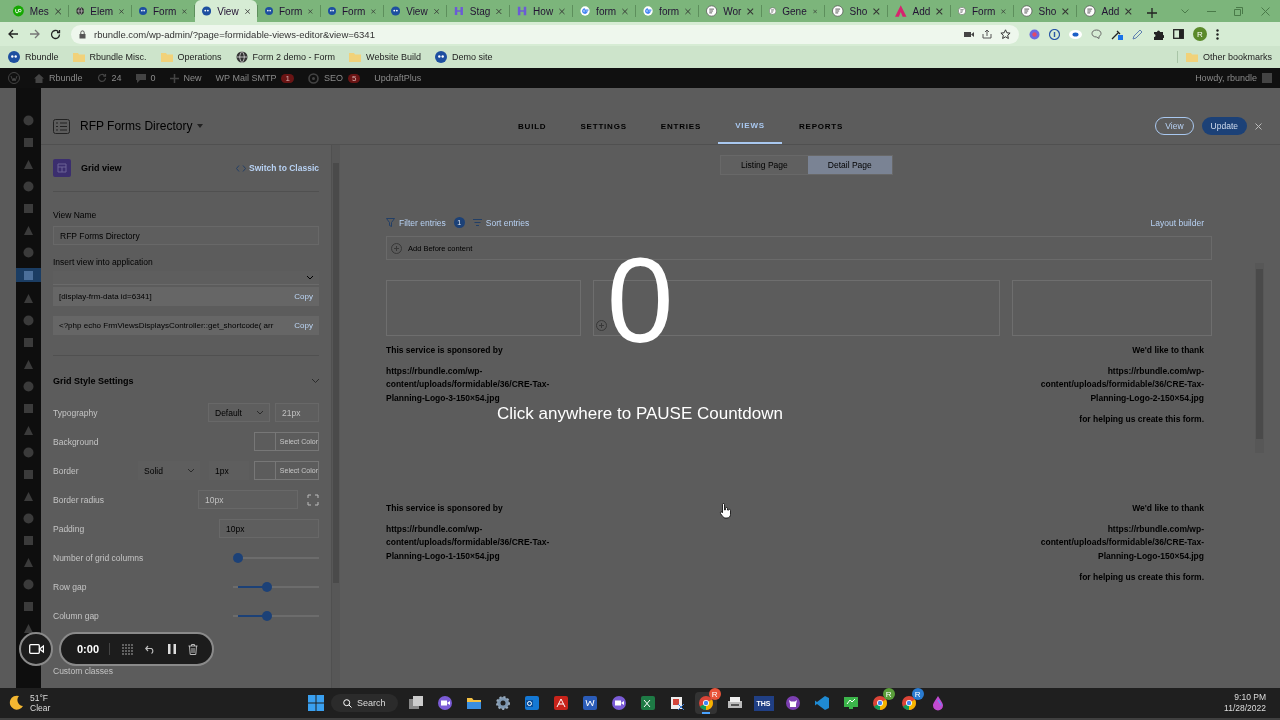  What do you see at coordinates (1096, 34) in the screenshot?
I see `chat-bubble-icon` at bounding box center [1096, 34].